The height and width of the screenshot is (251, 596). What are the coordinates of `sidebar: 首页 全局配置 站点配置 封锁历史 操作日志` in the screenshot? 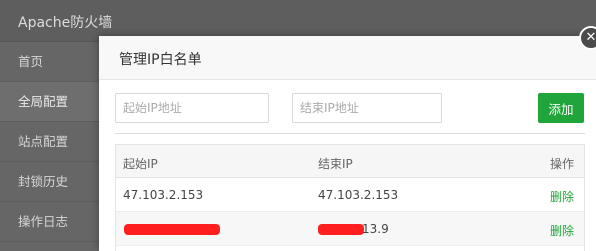 It's located at (50, 146).